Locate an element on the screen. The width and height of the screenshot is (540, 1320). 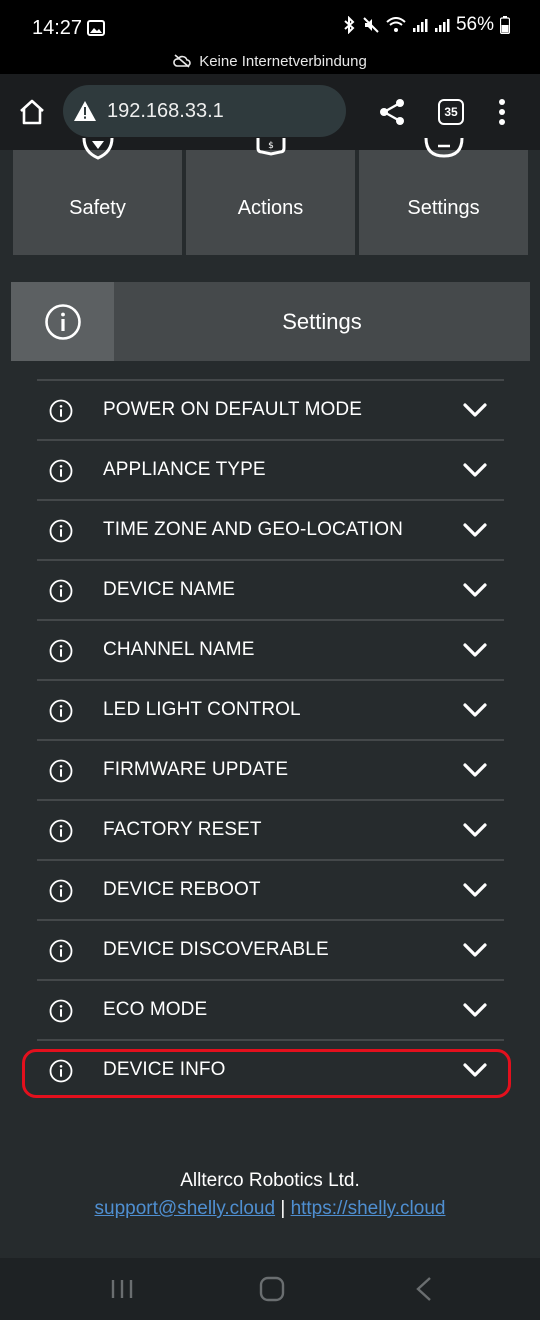
tile-safety: Safety is located at coordinates (97, 196).